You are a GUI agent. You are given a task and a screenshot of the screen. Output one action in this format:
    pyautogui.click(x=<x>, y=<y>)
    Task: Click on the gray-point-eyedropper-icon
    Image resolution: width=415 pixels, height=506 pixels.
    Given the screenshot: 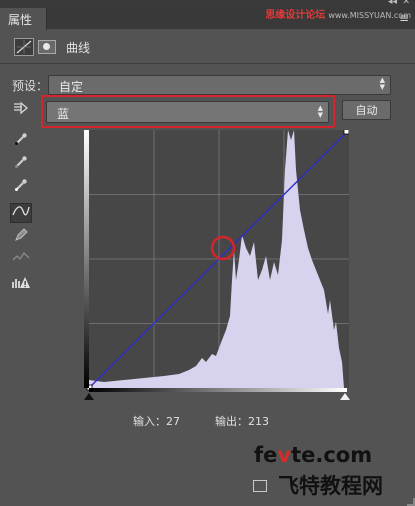 What is the action you would take?
    pyautogui.click(x=21, y=165)
    